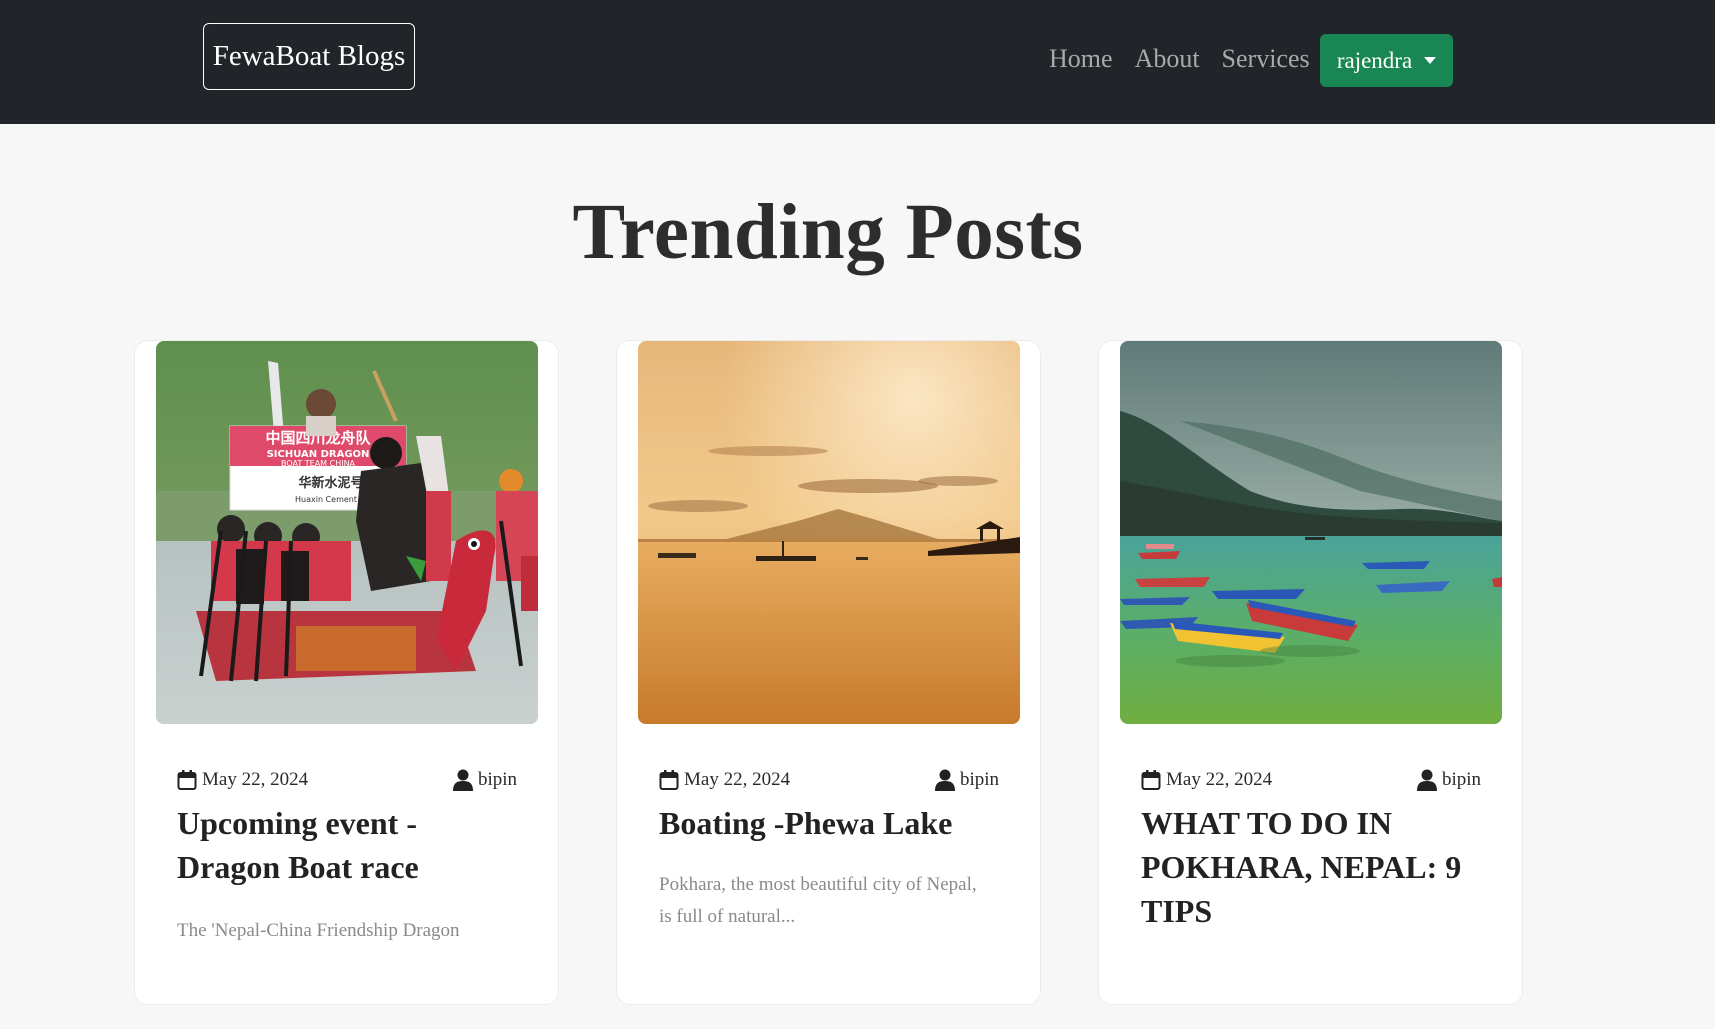 The width and height of the screenshot is (1715, 1029). Describe the element at coordinates (829, 532) in the screenshot. I see `post-image-sunset-lake` at that location.